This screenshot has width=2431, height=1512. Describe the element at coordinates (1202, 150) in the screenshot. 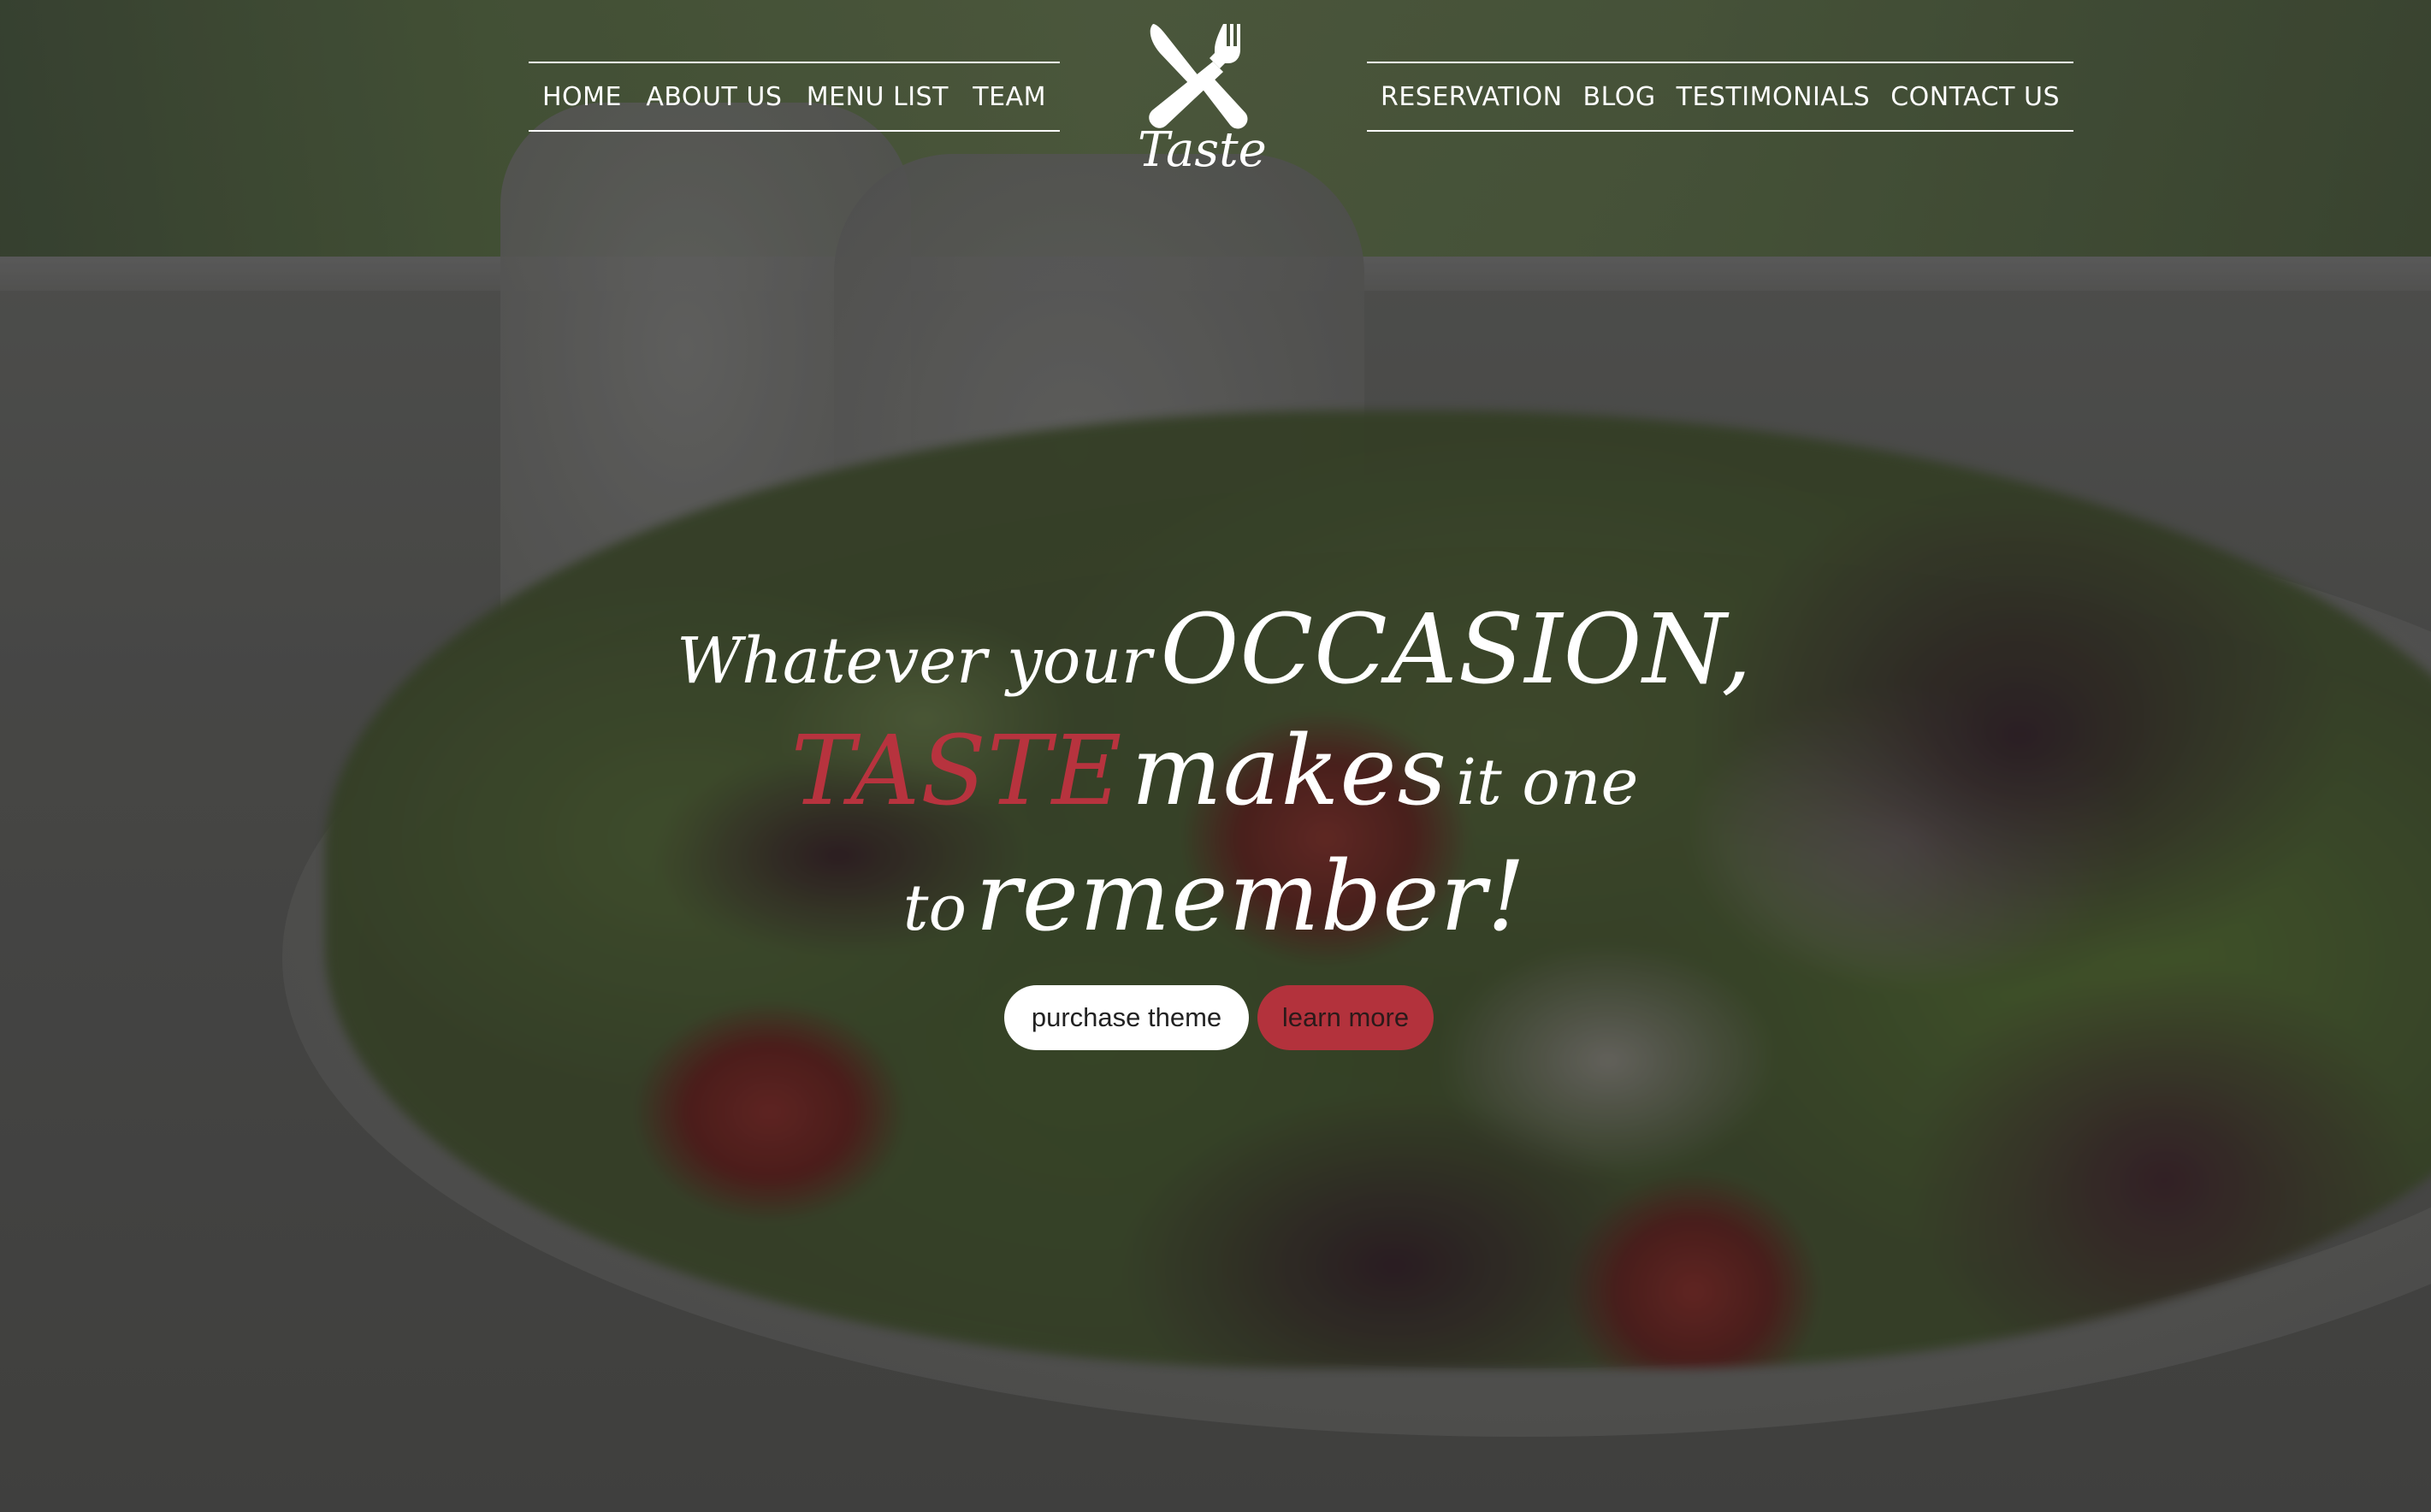

I see `logo-text: Taste` at that location.